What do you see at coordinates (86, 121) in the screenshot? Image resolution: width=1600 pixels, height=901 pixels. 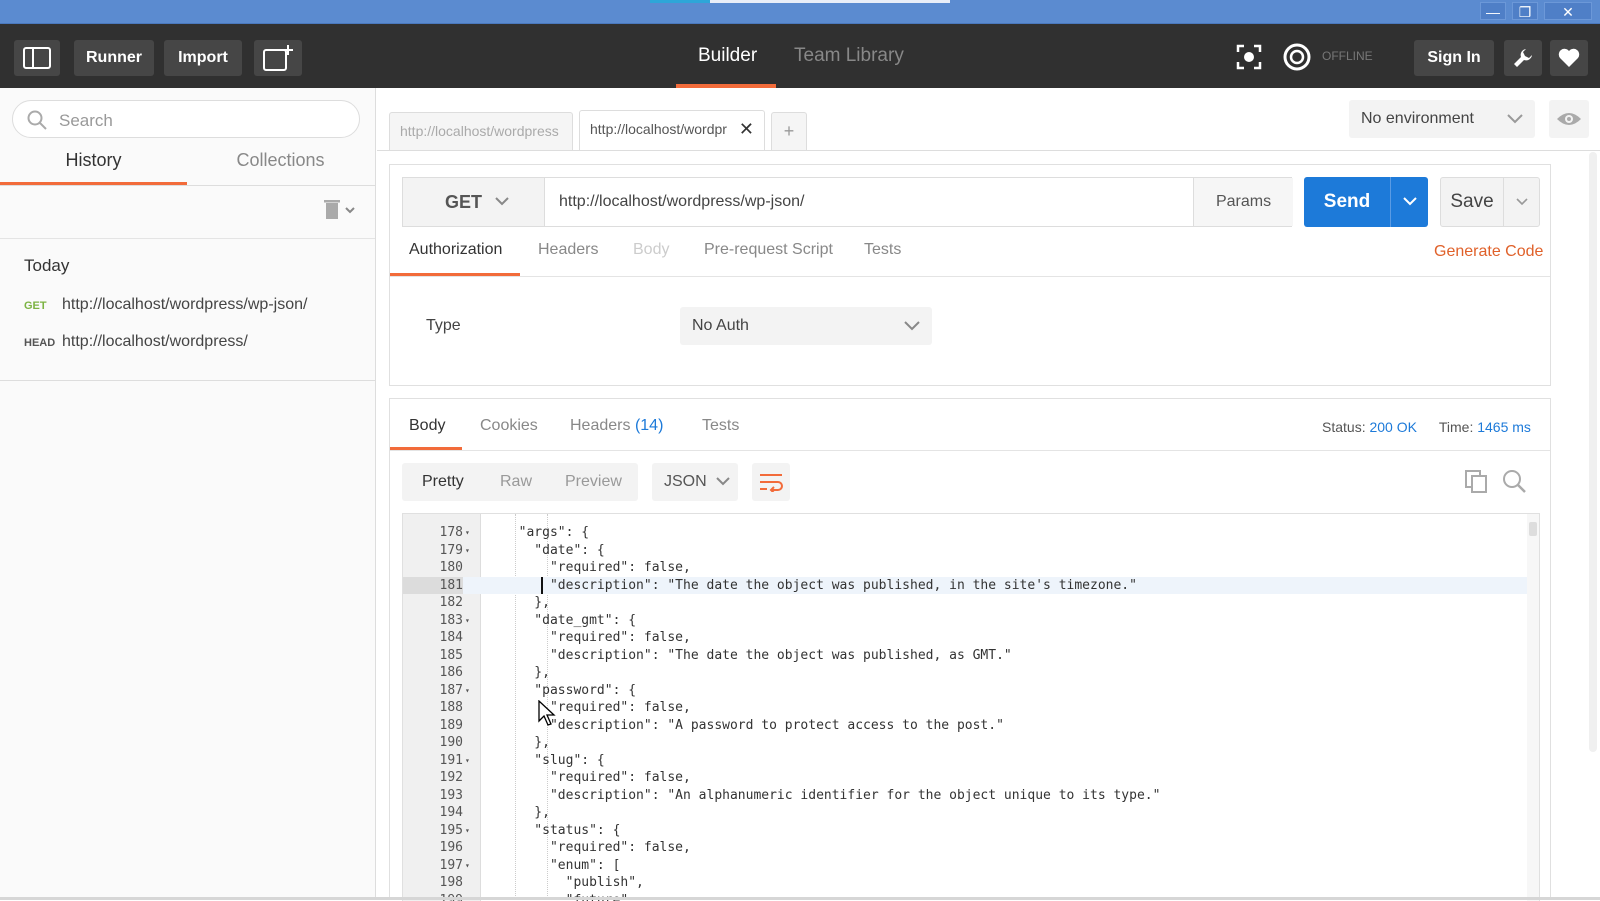 I see `search-placeholder: Search` at bounding box center [86, 121].